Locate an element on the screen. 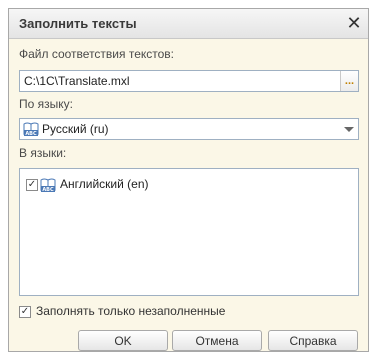 This screenshot has height=355, width=378. only-empty-label: Заполнять только незаполненные is located at coordinates (131, 311).